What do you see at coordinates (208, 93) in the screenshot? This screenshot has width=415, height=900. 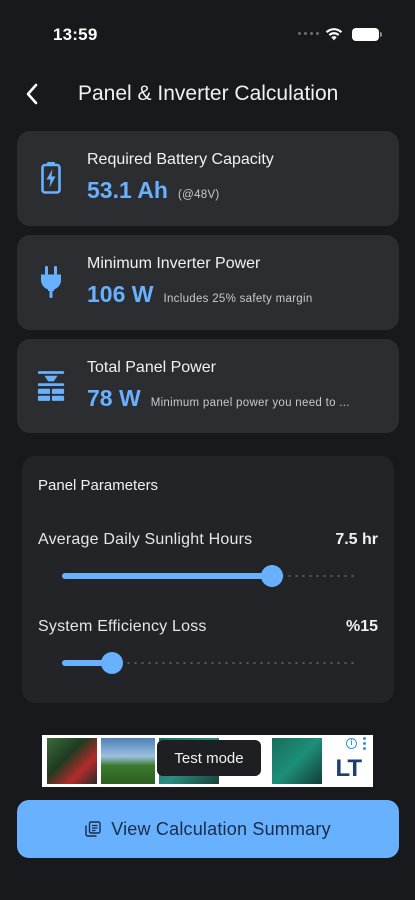 I see `page-title: Panel & Inverter Calculation` at bounding box center [208, 93].